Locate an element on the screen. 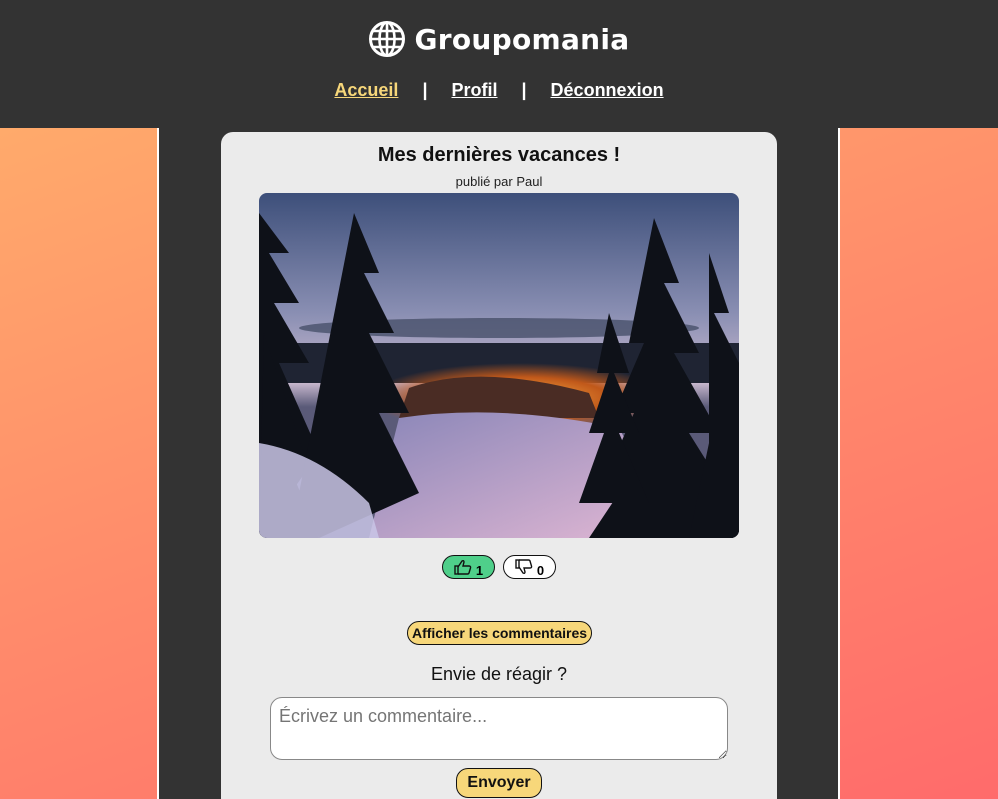  globe-icon is located at coordinates (387, 39).